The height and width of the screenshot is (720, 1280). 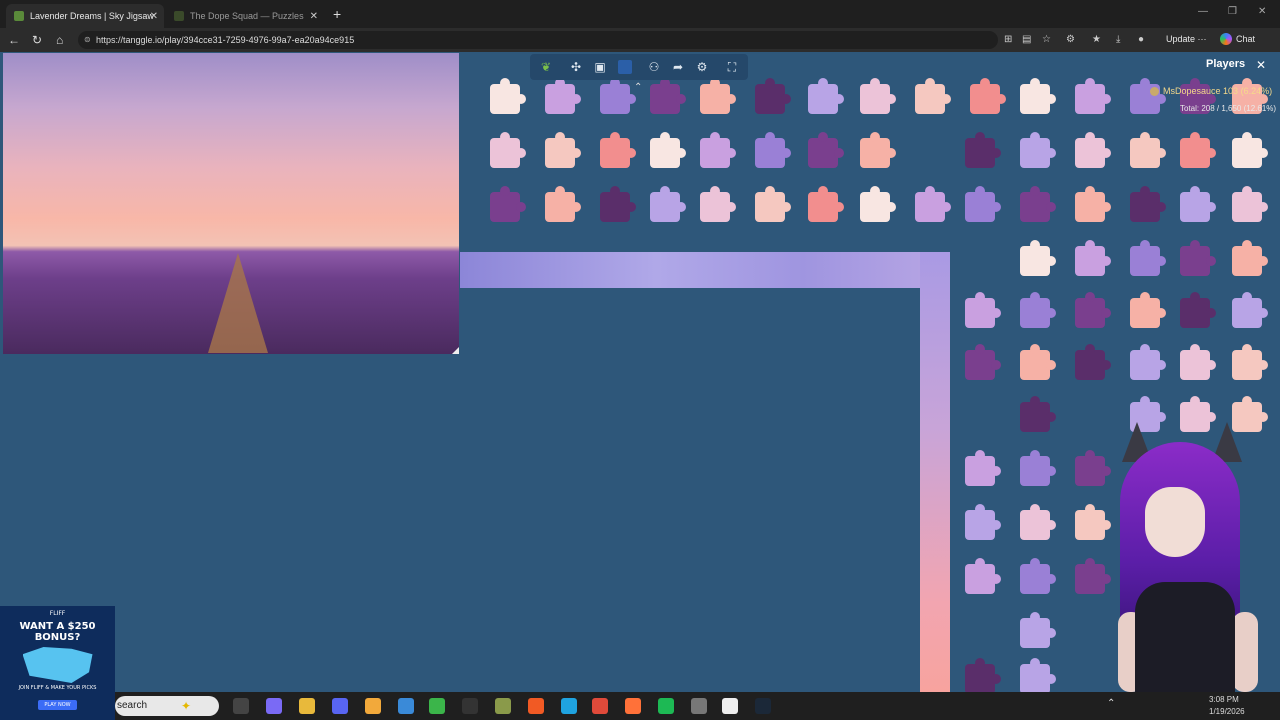 I want to click on discord-icon, so click(x=340, y=706).